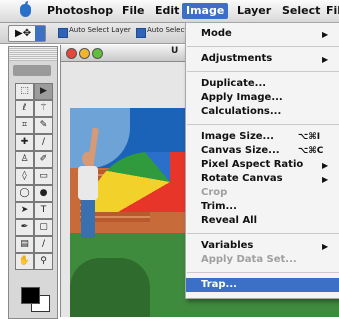  Describe the element at coordinates (262, 221) in the screenshot. I see `menu-item-reveal-all: Reveal All` at that location.